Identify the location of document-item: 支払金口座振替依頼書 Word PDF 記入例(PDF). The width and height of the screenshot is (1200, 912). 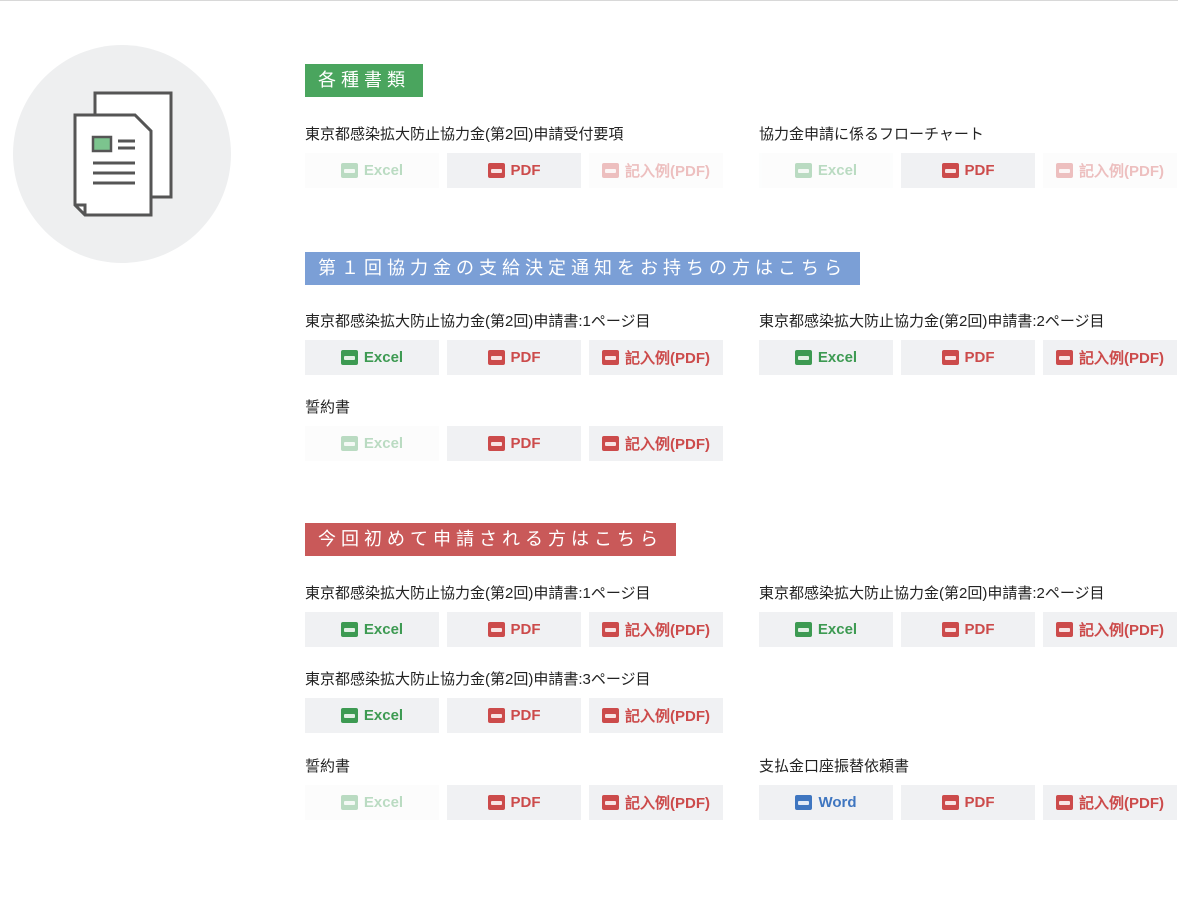
(969, 788).